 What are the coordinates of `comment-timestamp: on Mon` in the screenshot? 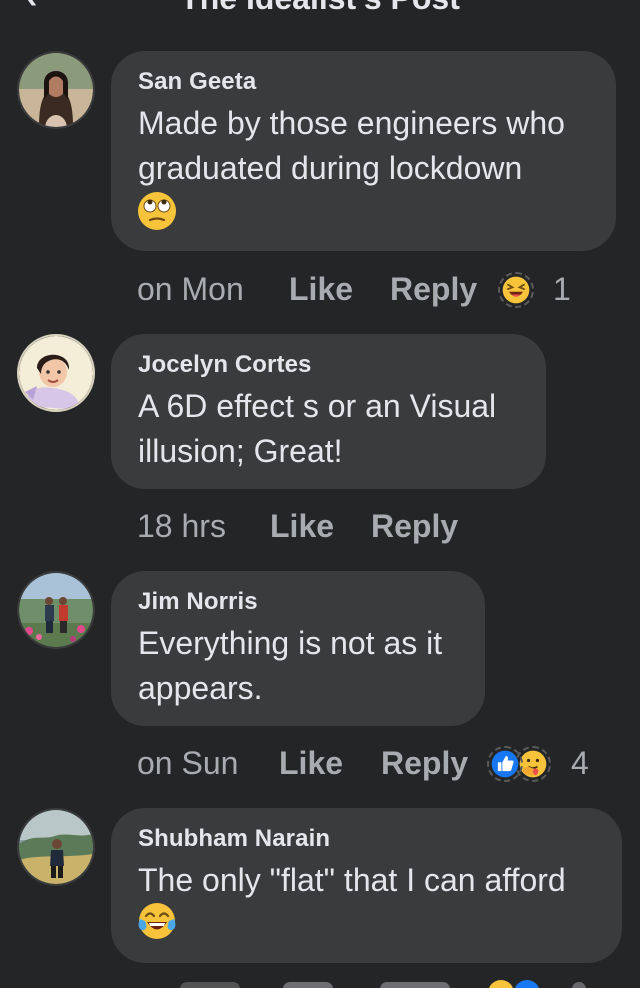 It's located at (190, 289).